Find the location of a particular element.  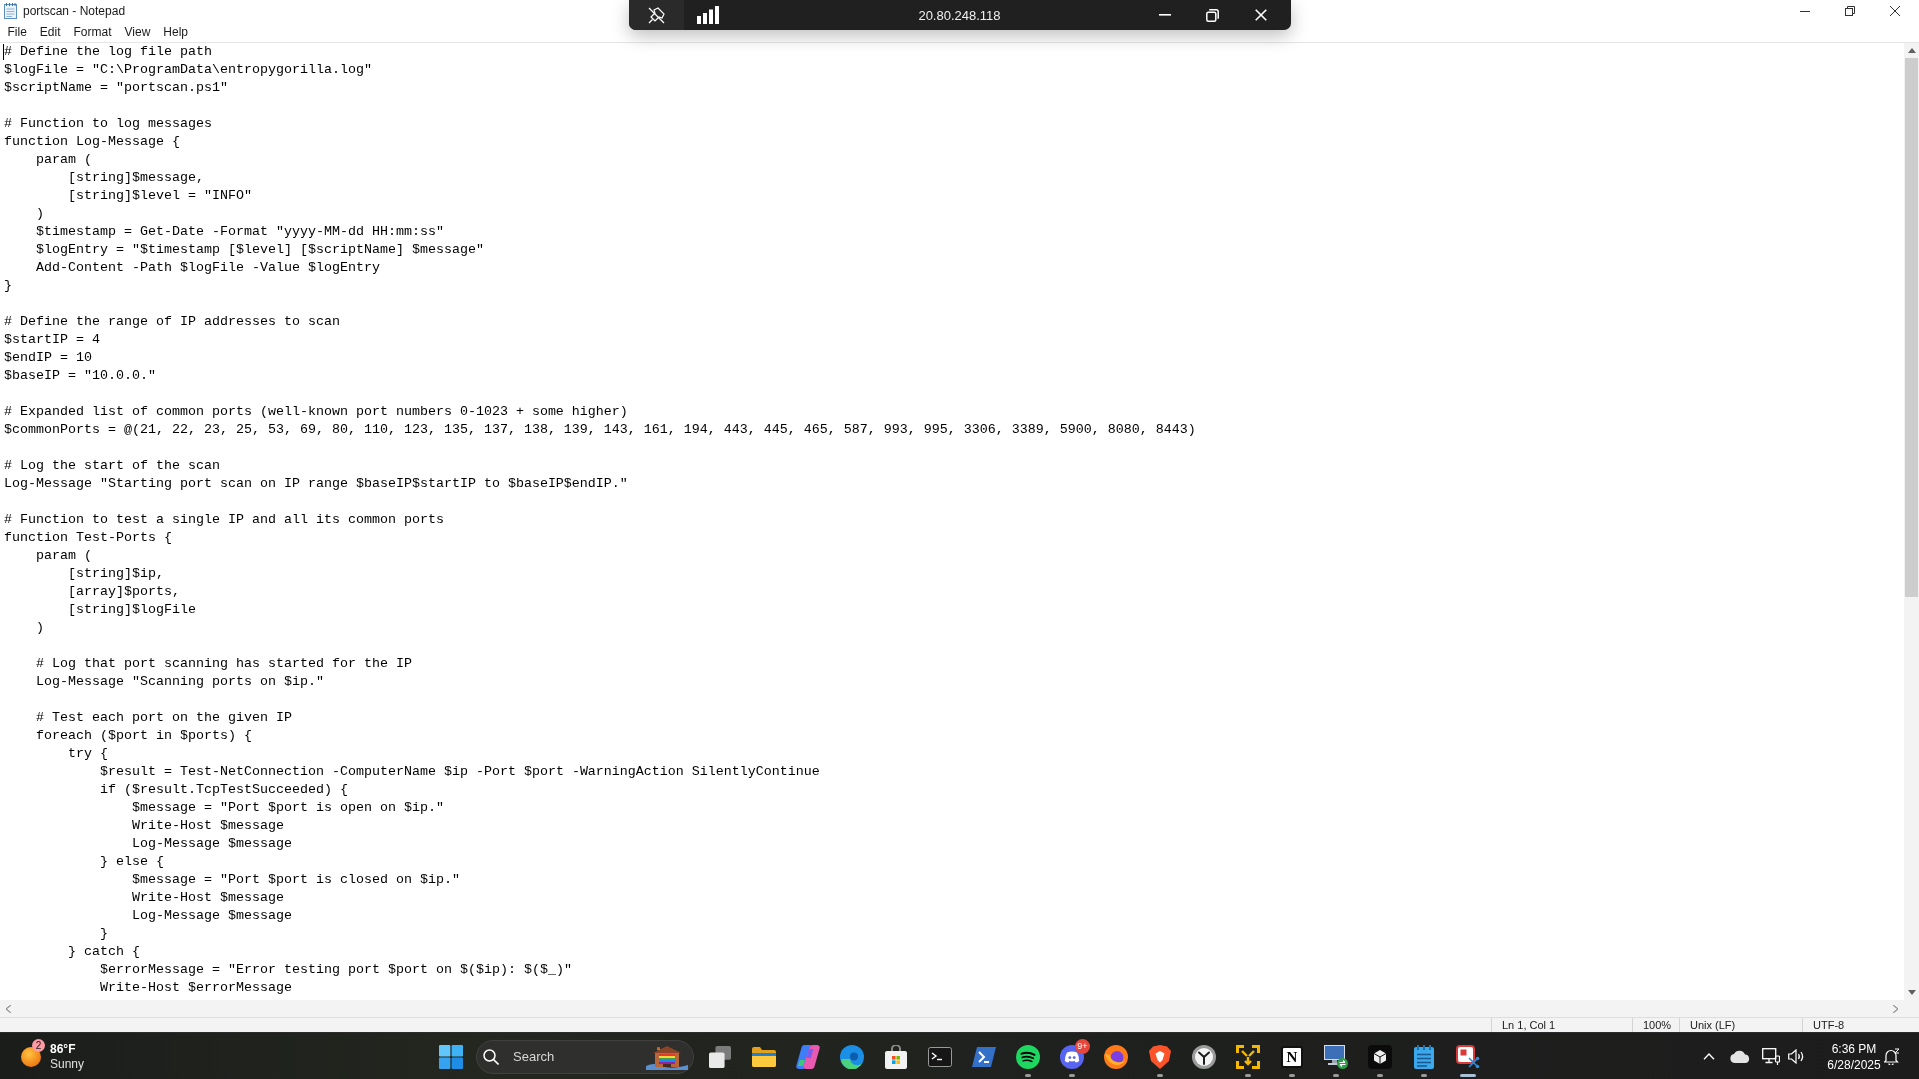

code-line: Log-Message "Scanning ports on $ip." is located at coordinates (180, 681).